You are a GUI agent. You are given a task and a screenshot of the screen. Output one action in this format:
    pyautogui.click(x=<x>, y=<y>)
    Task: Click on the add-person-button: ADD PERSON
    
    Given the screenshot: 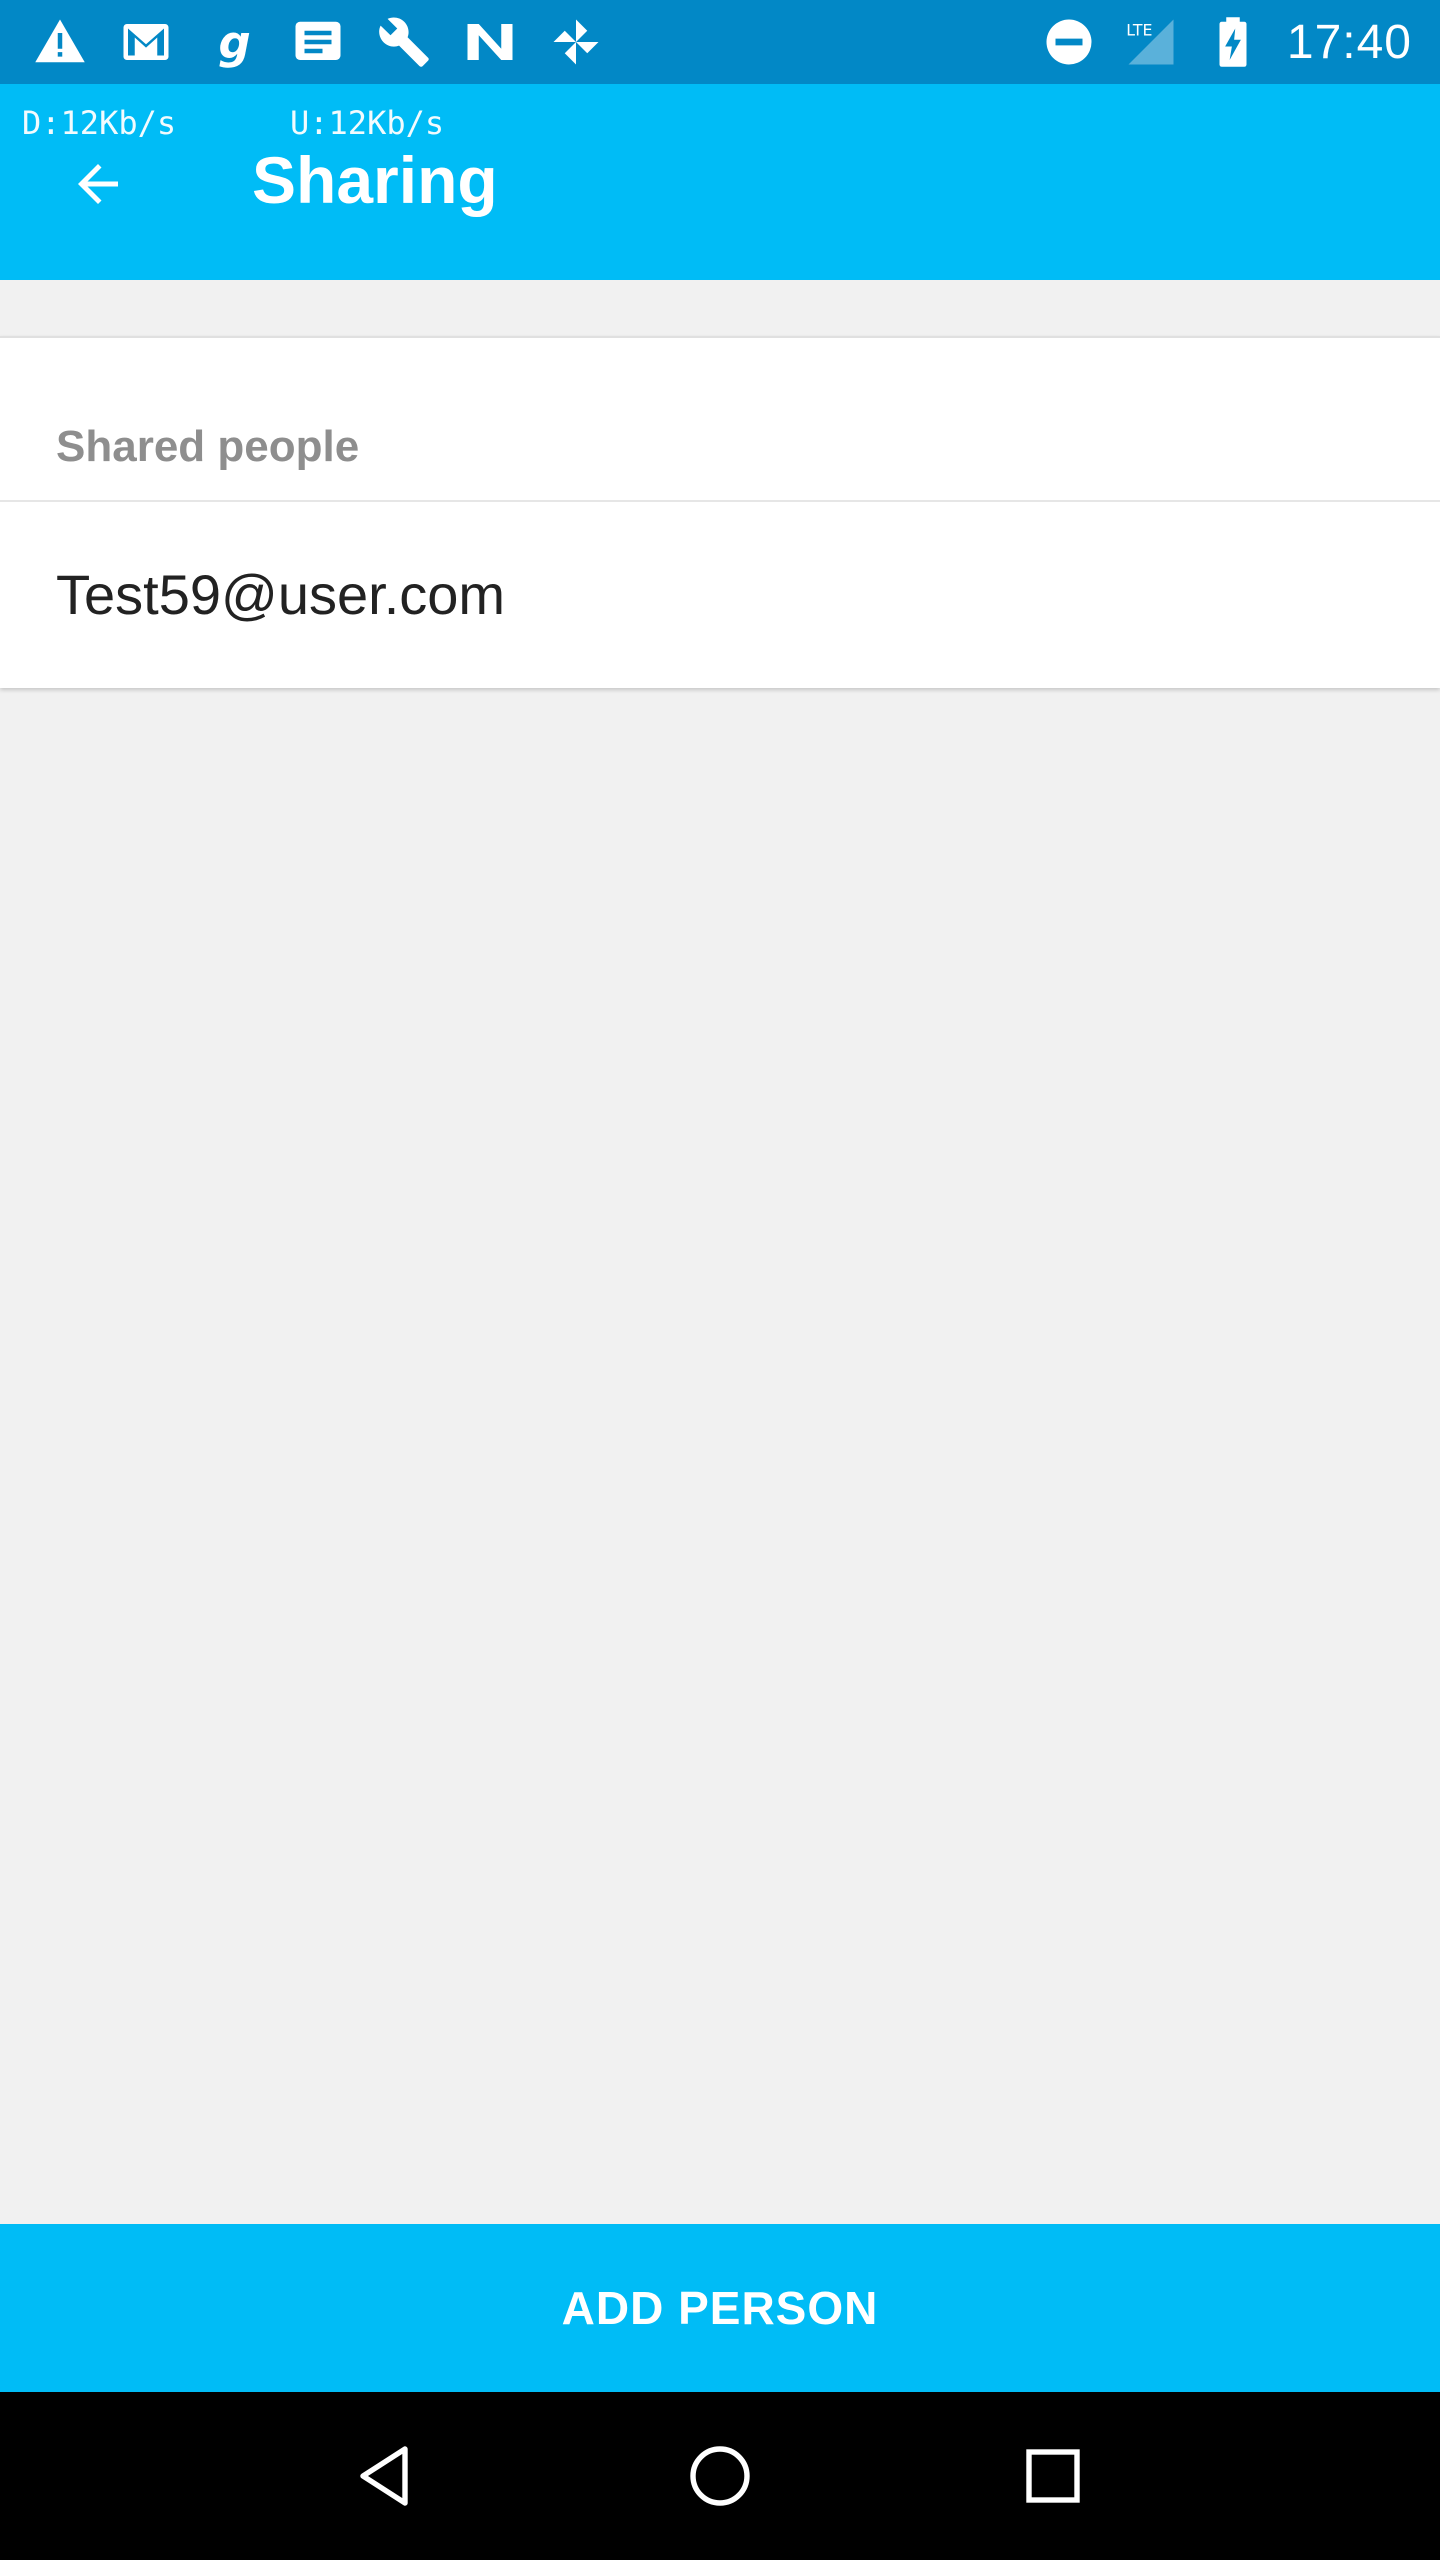 What is the action you would take?
    pyautogui.click(x=720, y=2308)
    